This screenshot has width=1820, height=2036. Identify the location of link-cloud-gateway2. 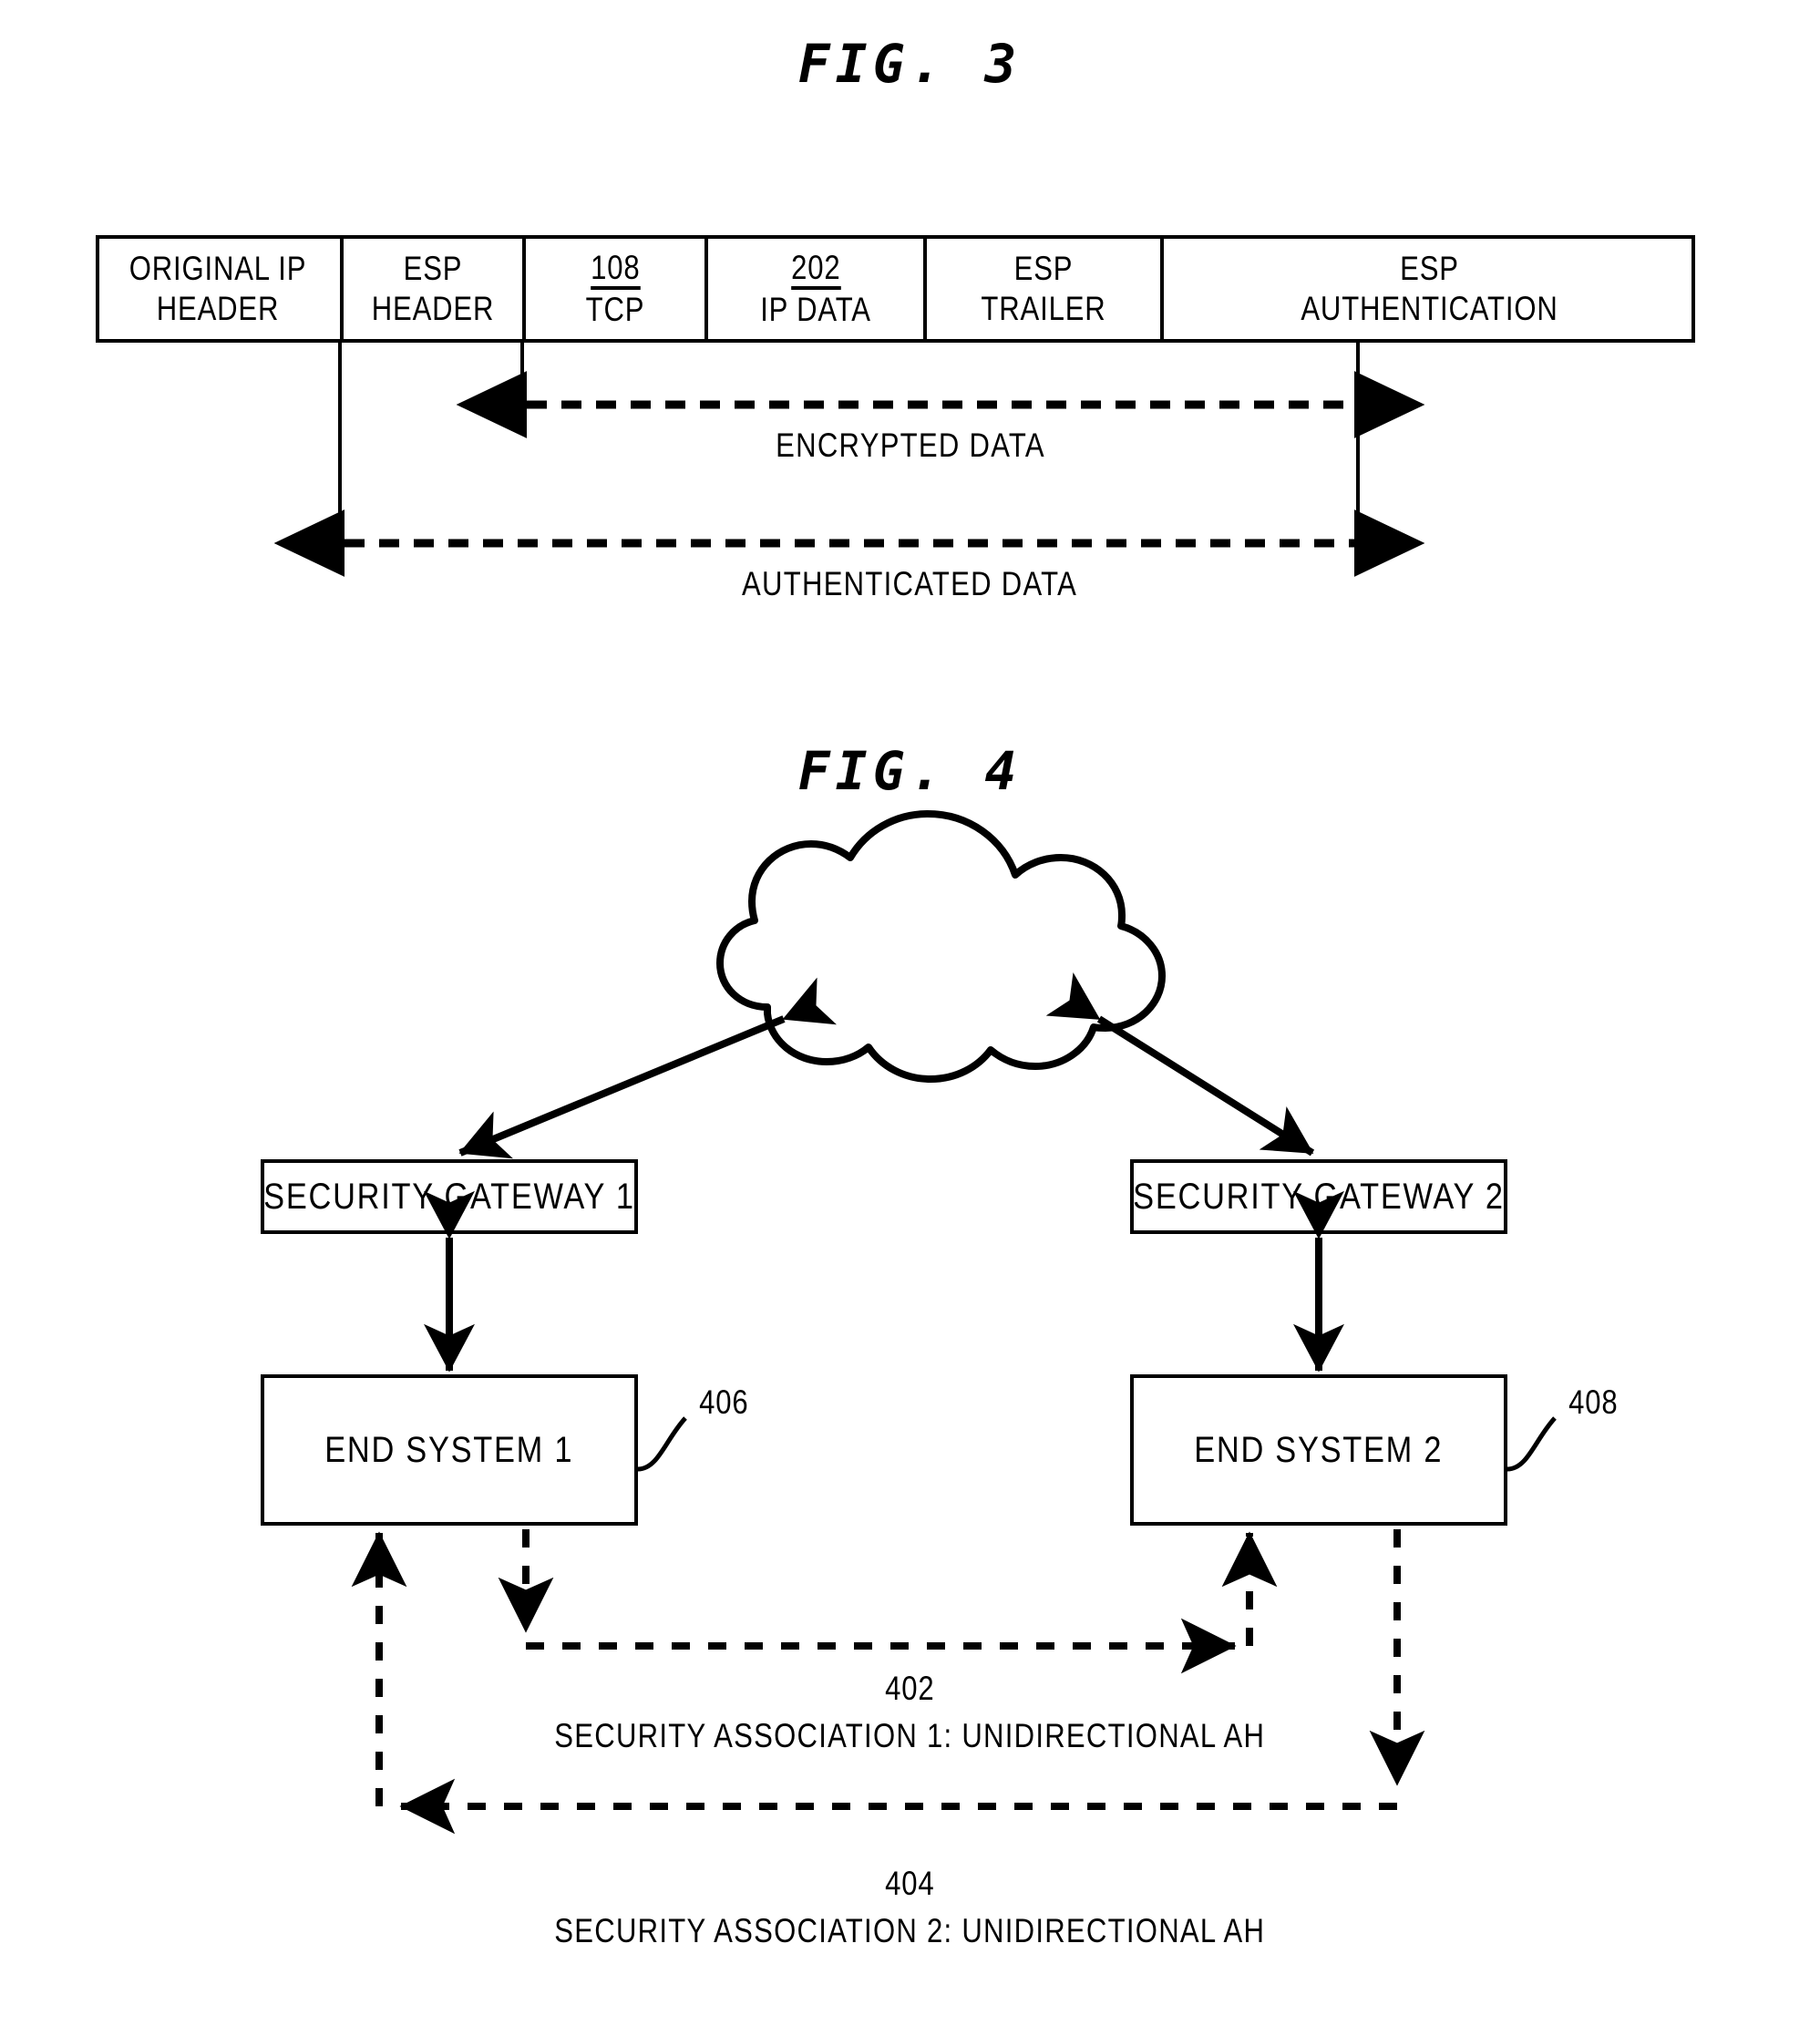
(1180, 1064).